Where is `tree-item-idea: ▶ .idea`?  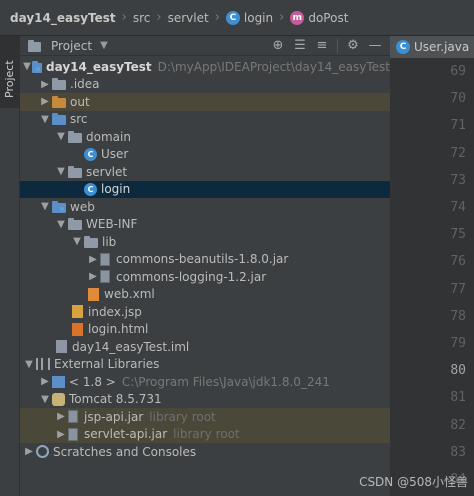
tree-item-idea: ▶ .idea is located at coordinates (205, 85).